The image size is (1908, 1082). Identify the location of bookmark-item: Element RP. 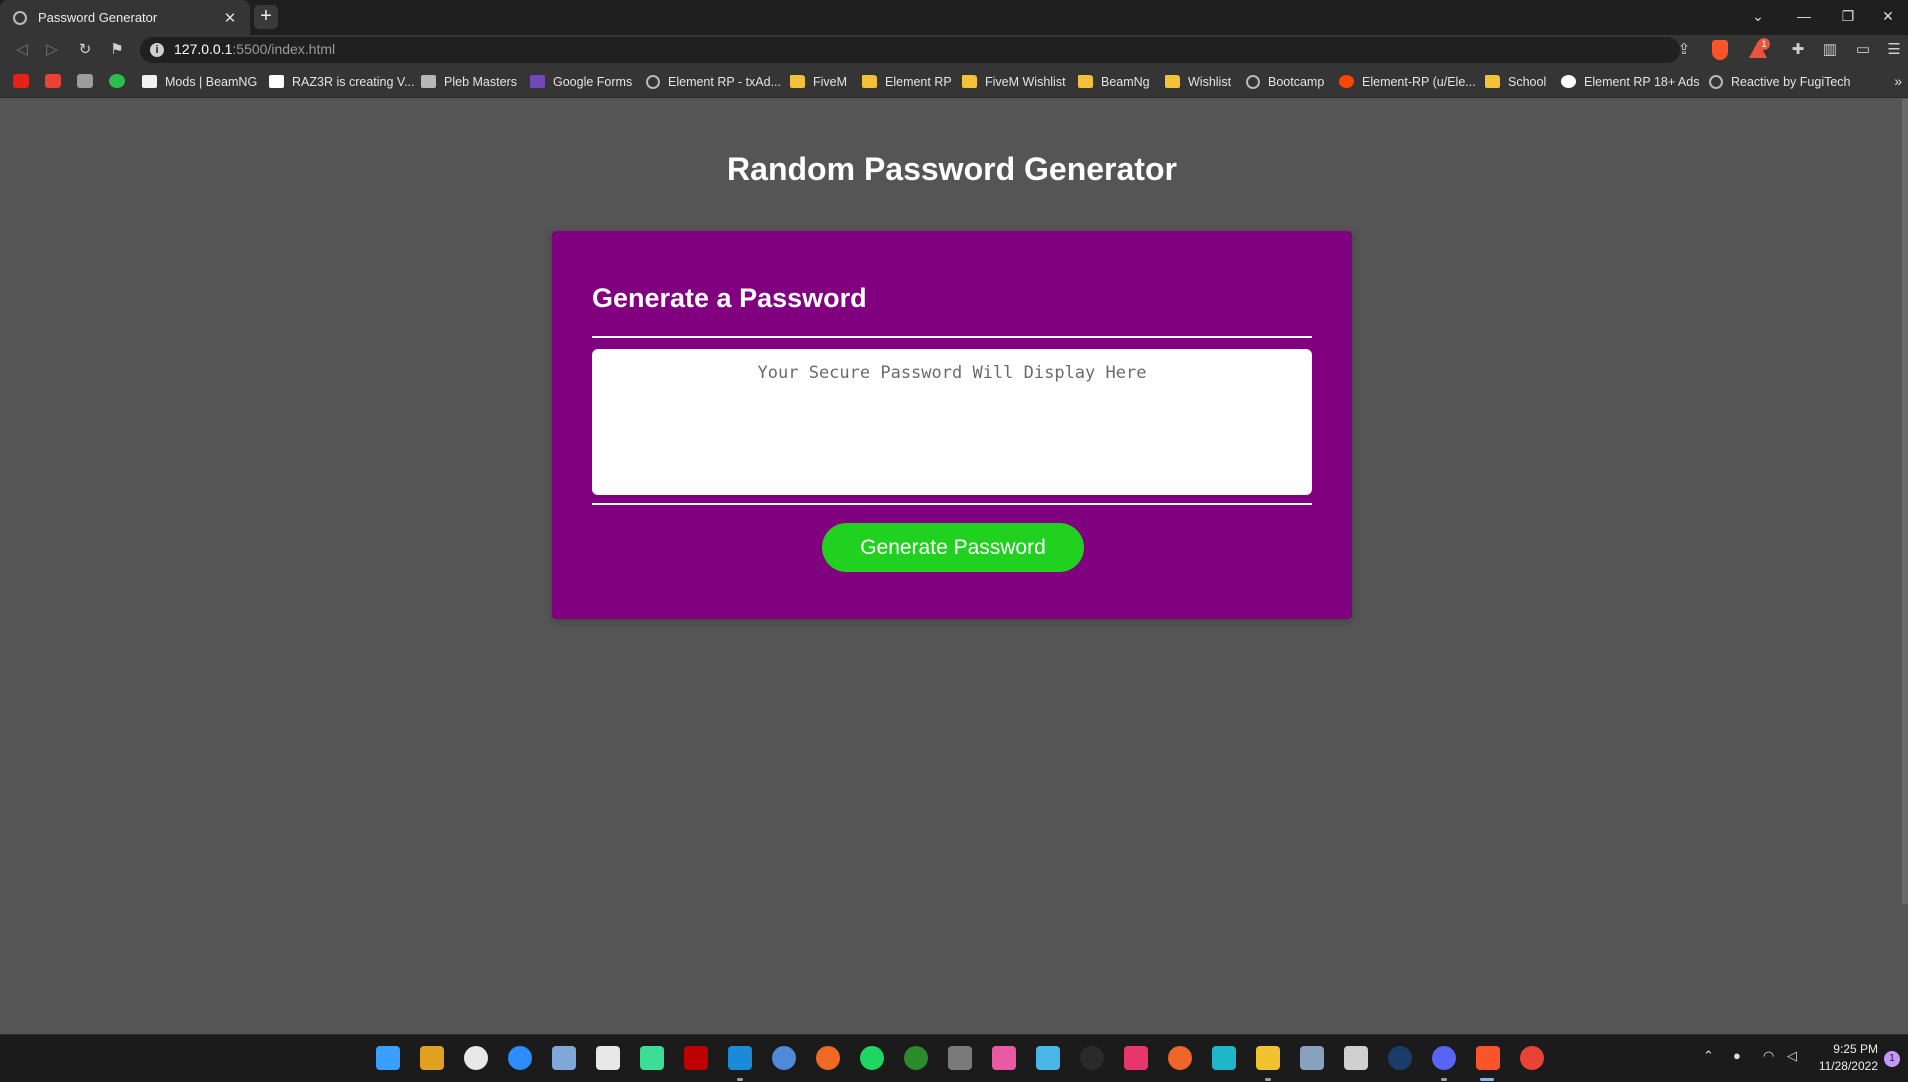
(907, 81).